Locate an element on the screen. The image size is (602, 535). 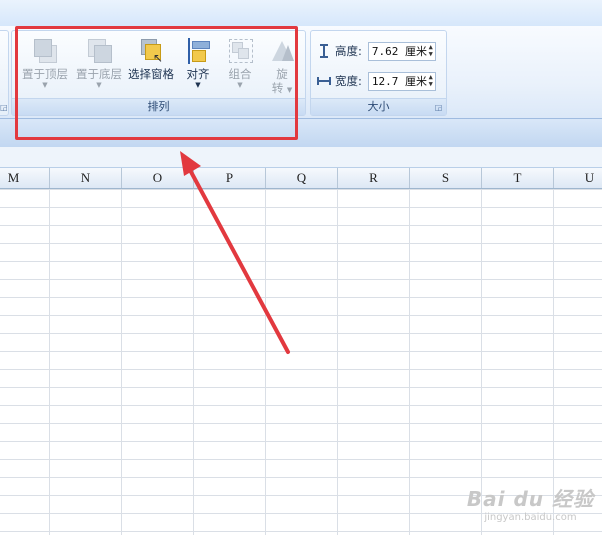
column-header-o: O is located at coordinates (158, 178).